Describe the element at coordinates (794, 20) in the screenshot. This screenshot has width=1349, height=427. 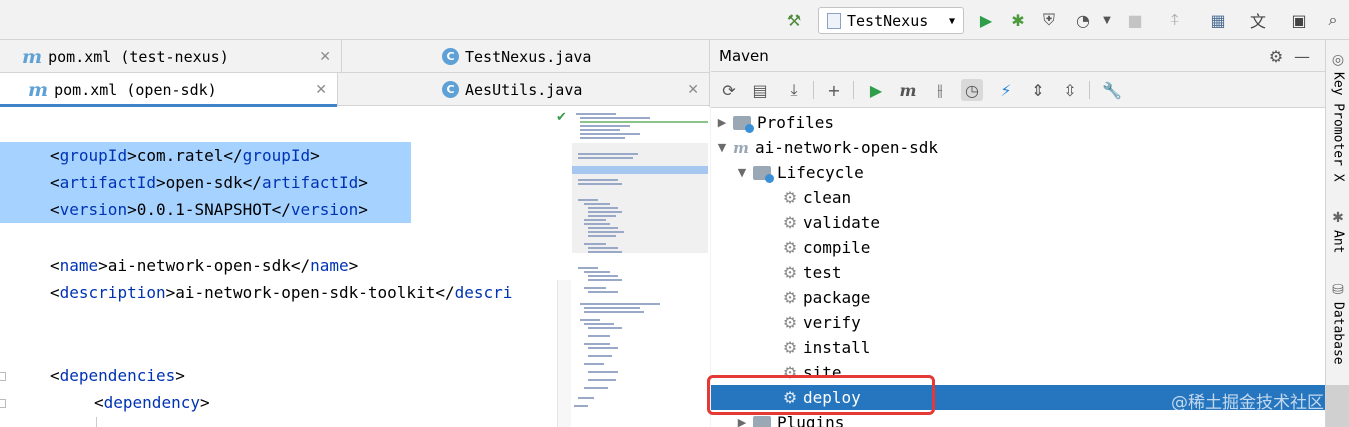
I see `build-hammer-icon: ⚒` at that location.